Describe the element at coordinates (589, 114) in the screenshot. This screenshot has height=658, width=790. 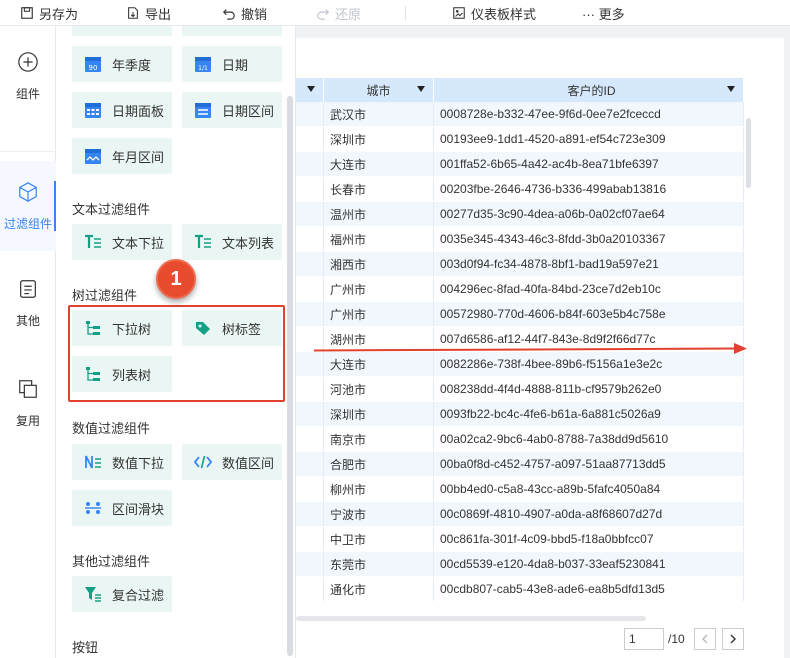
I see `table-cell-customer-id: 0008728e-b332-47ee-9f6d-0ee7e2fceccd` at that location.